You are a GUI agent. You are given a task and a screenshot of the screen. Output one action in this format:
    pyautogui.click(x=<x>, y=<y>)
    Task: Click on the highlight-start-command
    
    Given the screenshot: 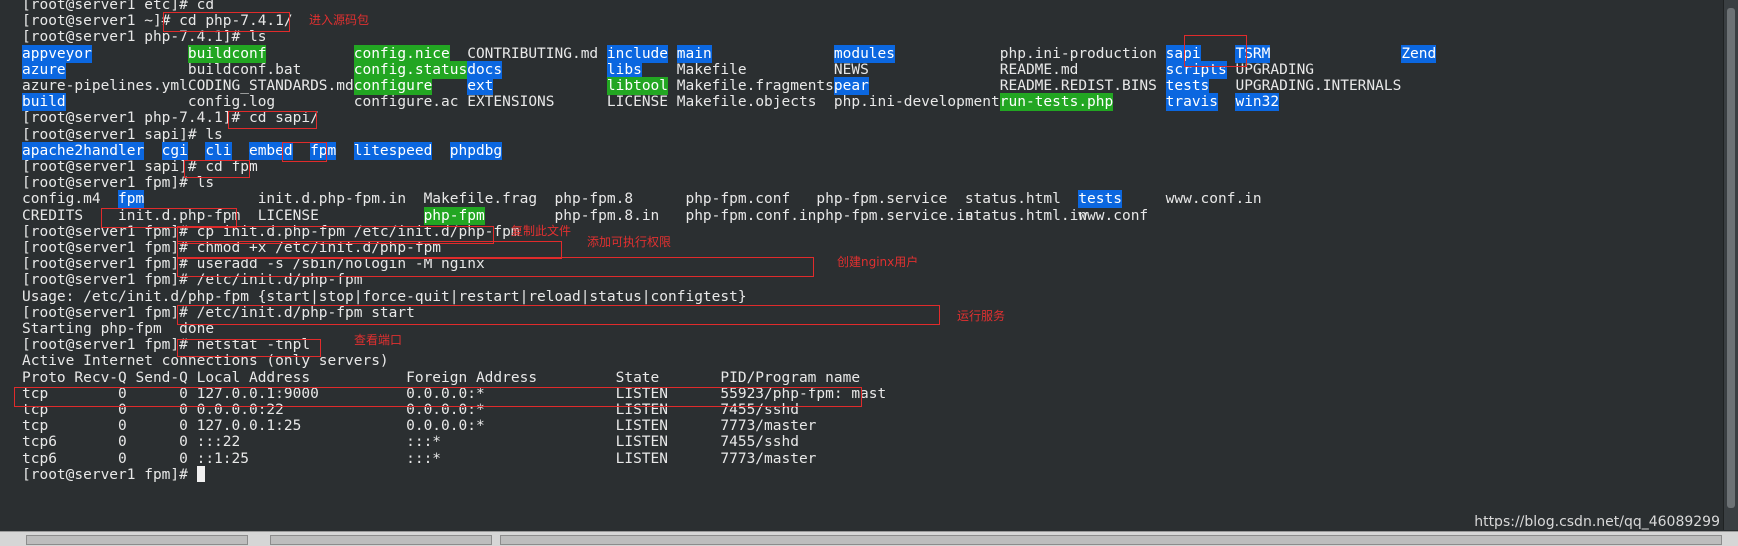 What is the action you would take?
    pyautogui.click(x=558, y=315)
    